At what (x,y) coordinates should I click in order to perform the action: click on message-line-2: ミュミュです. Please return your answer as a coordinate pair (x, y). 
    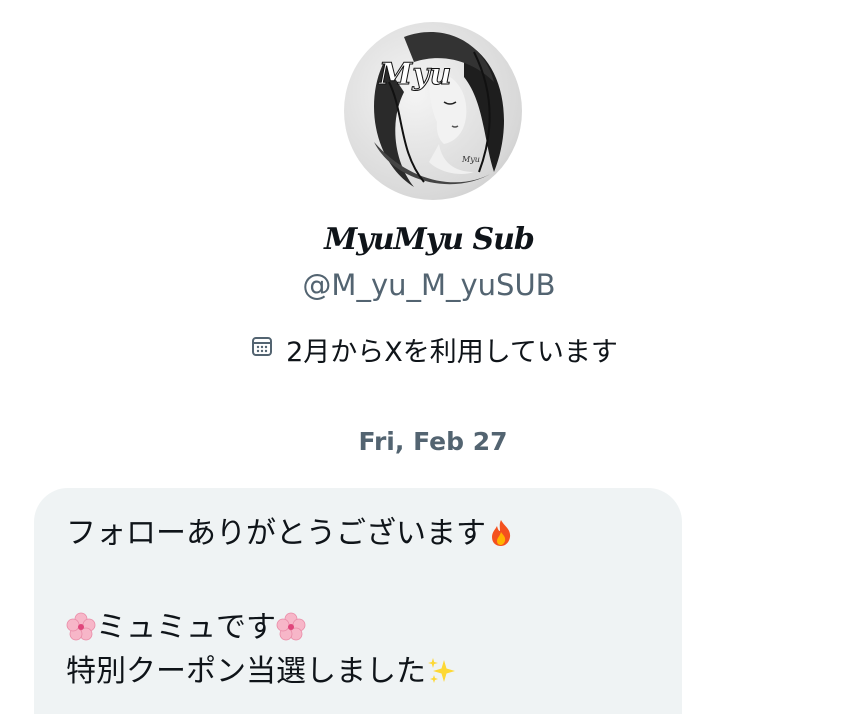
    Looking at the image, I should click on (358, 628).